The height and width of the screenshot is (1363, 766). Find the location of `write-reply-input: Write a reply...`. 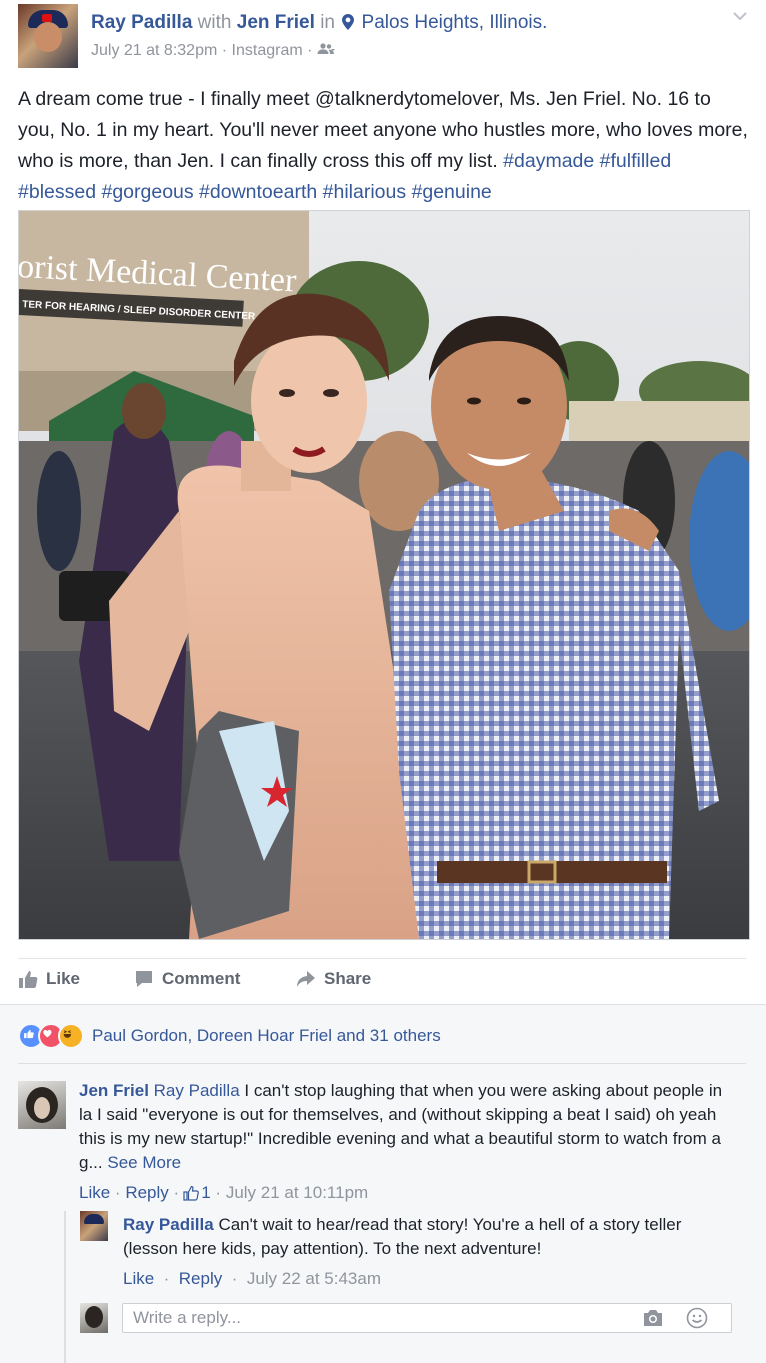

write-reply-input: Write a reply... is located at coordinates (427, 1318).